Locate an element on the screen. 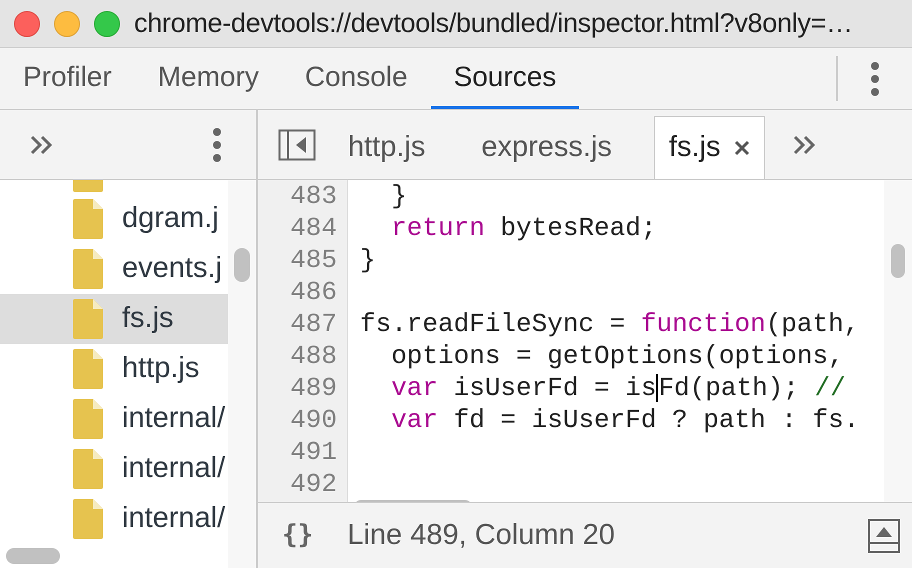  file-tree-item: events.j is located at coordinates (114, 269).